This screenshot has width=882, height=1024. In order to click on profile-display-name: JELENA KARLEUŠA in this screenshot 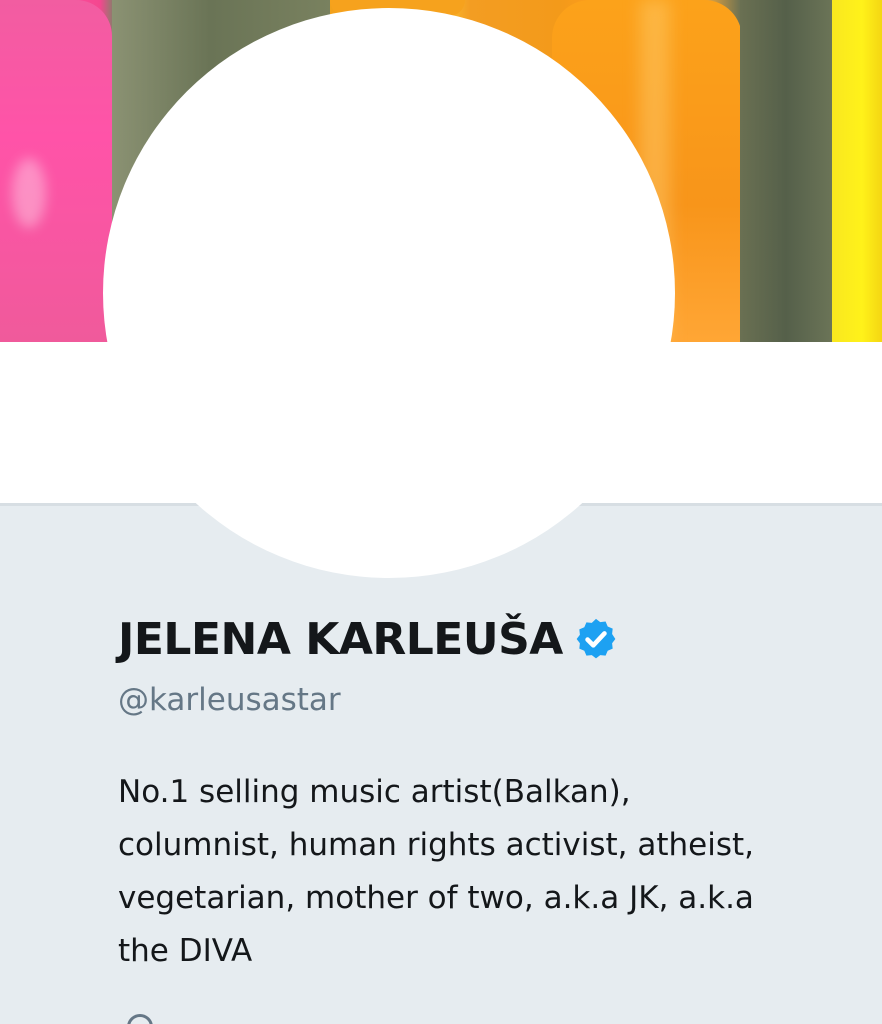, I will do `click(340, 639)`.